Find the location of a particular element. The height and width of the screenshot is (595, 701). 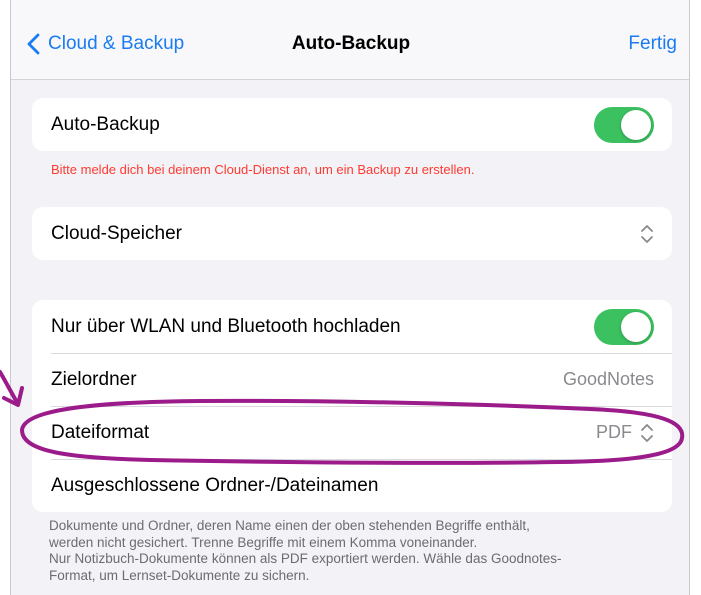

wifi-only-label: Nur über WLAN und Bluetooth hochladen is located at coordinates (226, 326).